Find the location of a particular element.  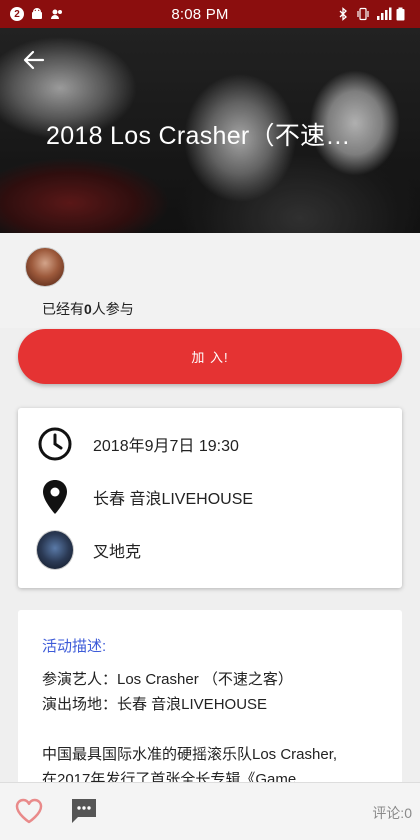

organizer-name: 叉地克 is located at coordinates (117, 552).